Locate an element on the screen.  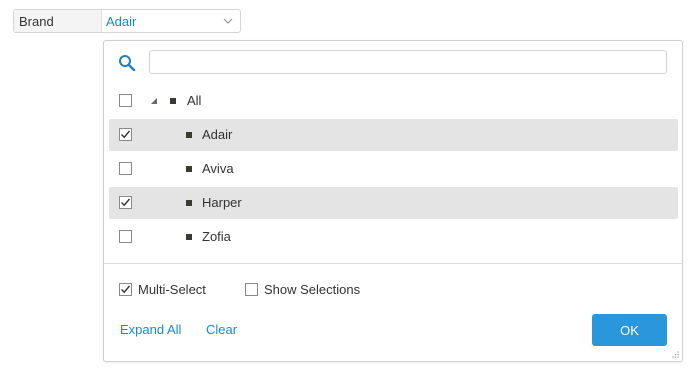
search-input is located at coordinates (408, 62).